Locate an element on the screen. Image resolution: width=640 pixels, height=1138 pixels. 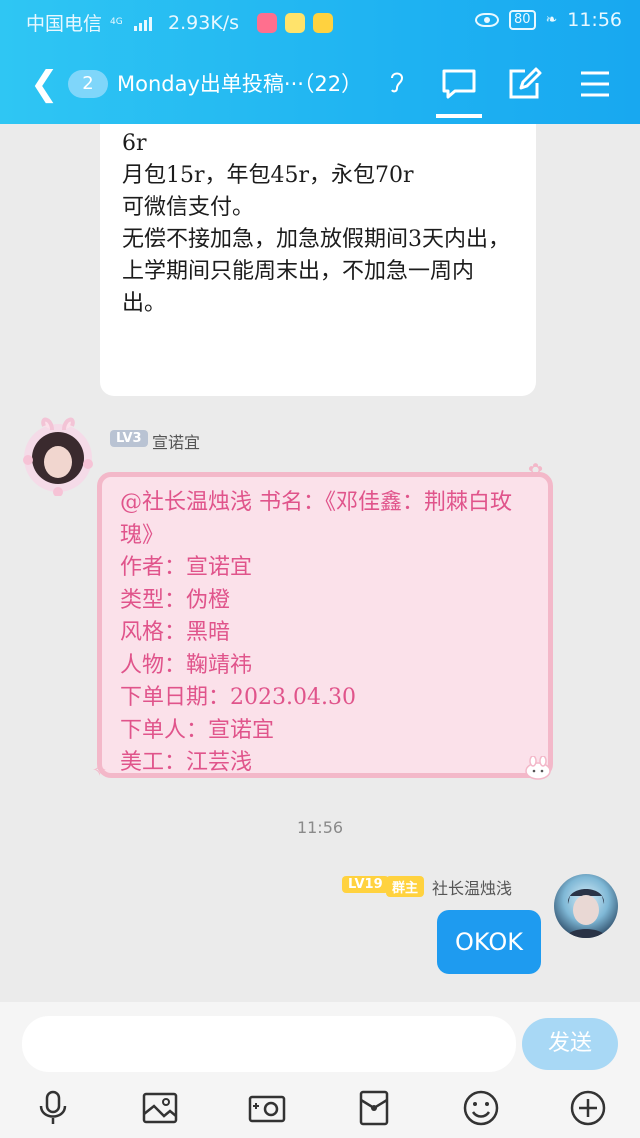
status-bar: 中国电信 4G 2.93K/s 80 ❧ 11:56 is located at coordinates (320, 22).